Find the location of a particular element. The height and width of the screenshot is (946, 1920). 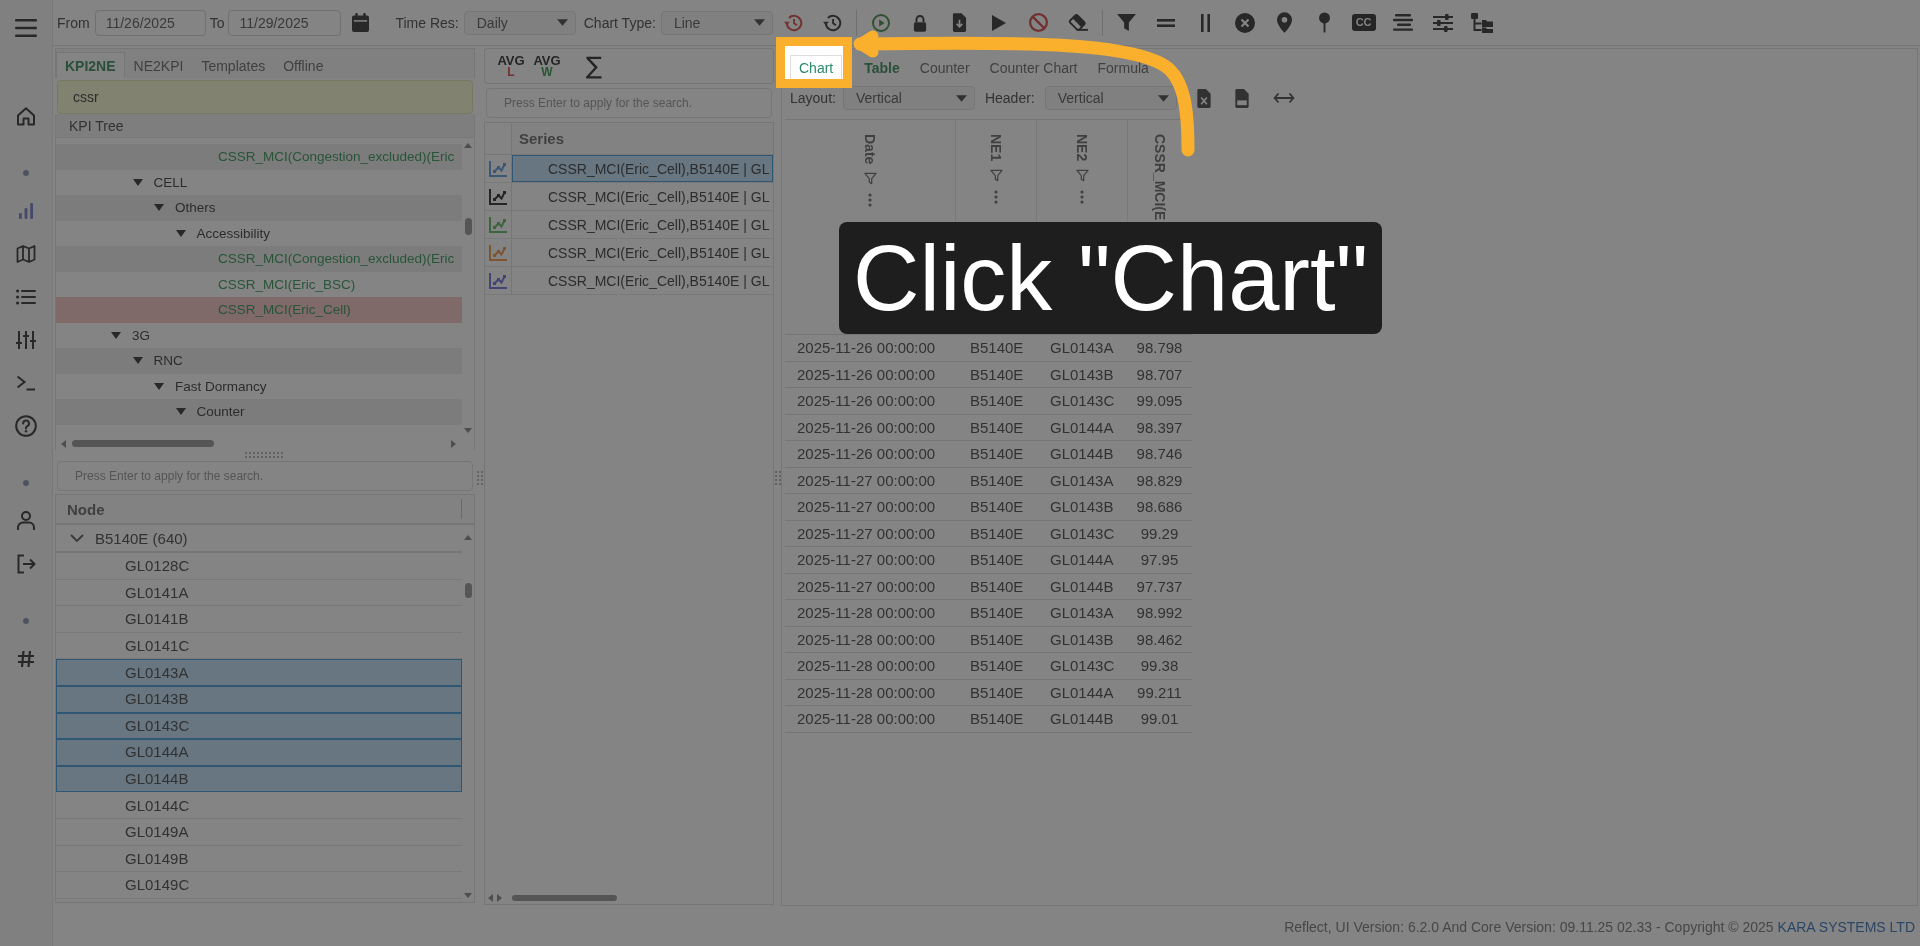

bar-chart-icon is located at coordinates (26, 210).